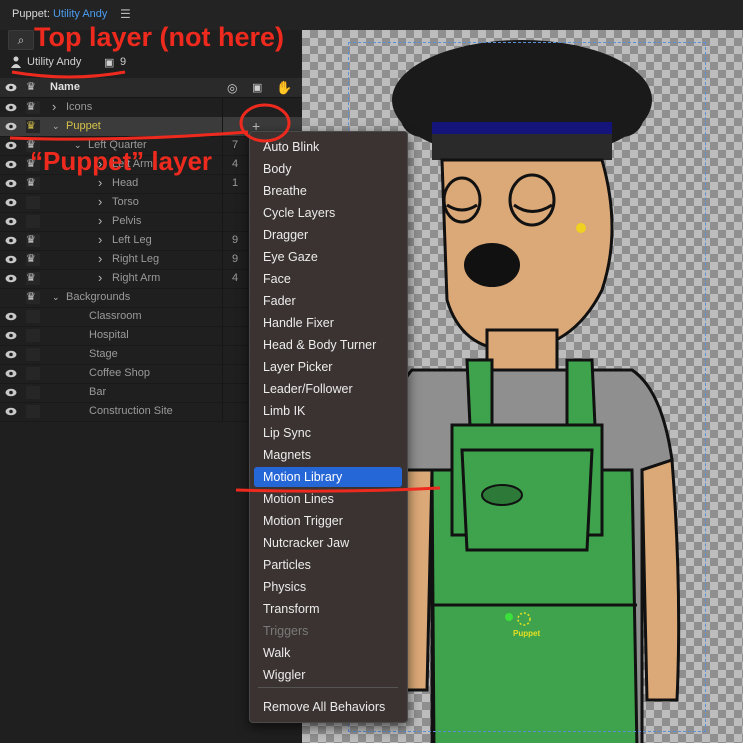  I want to click on behavior-menu-item: Wiggler, so click(328, 675).